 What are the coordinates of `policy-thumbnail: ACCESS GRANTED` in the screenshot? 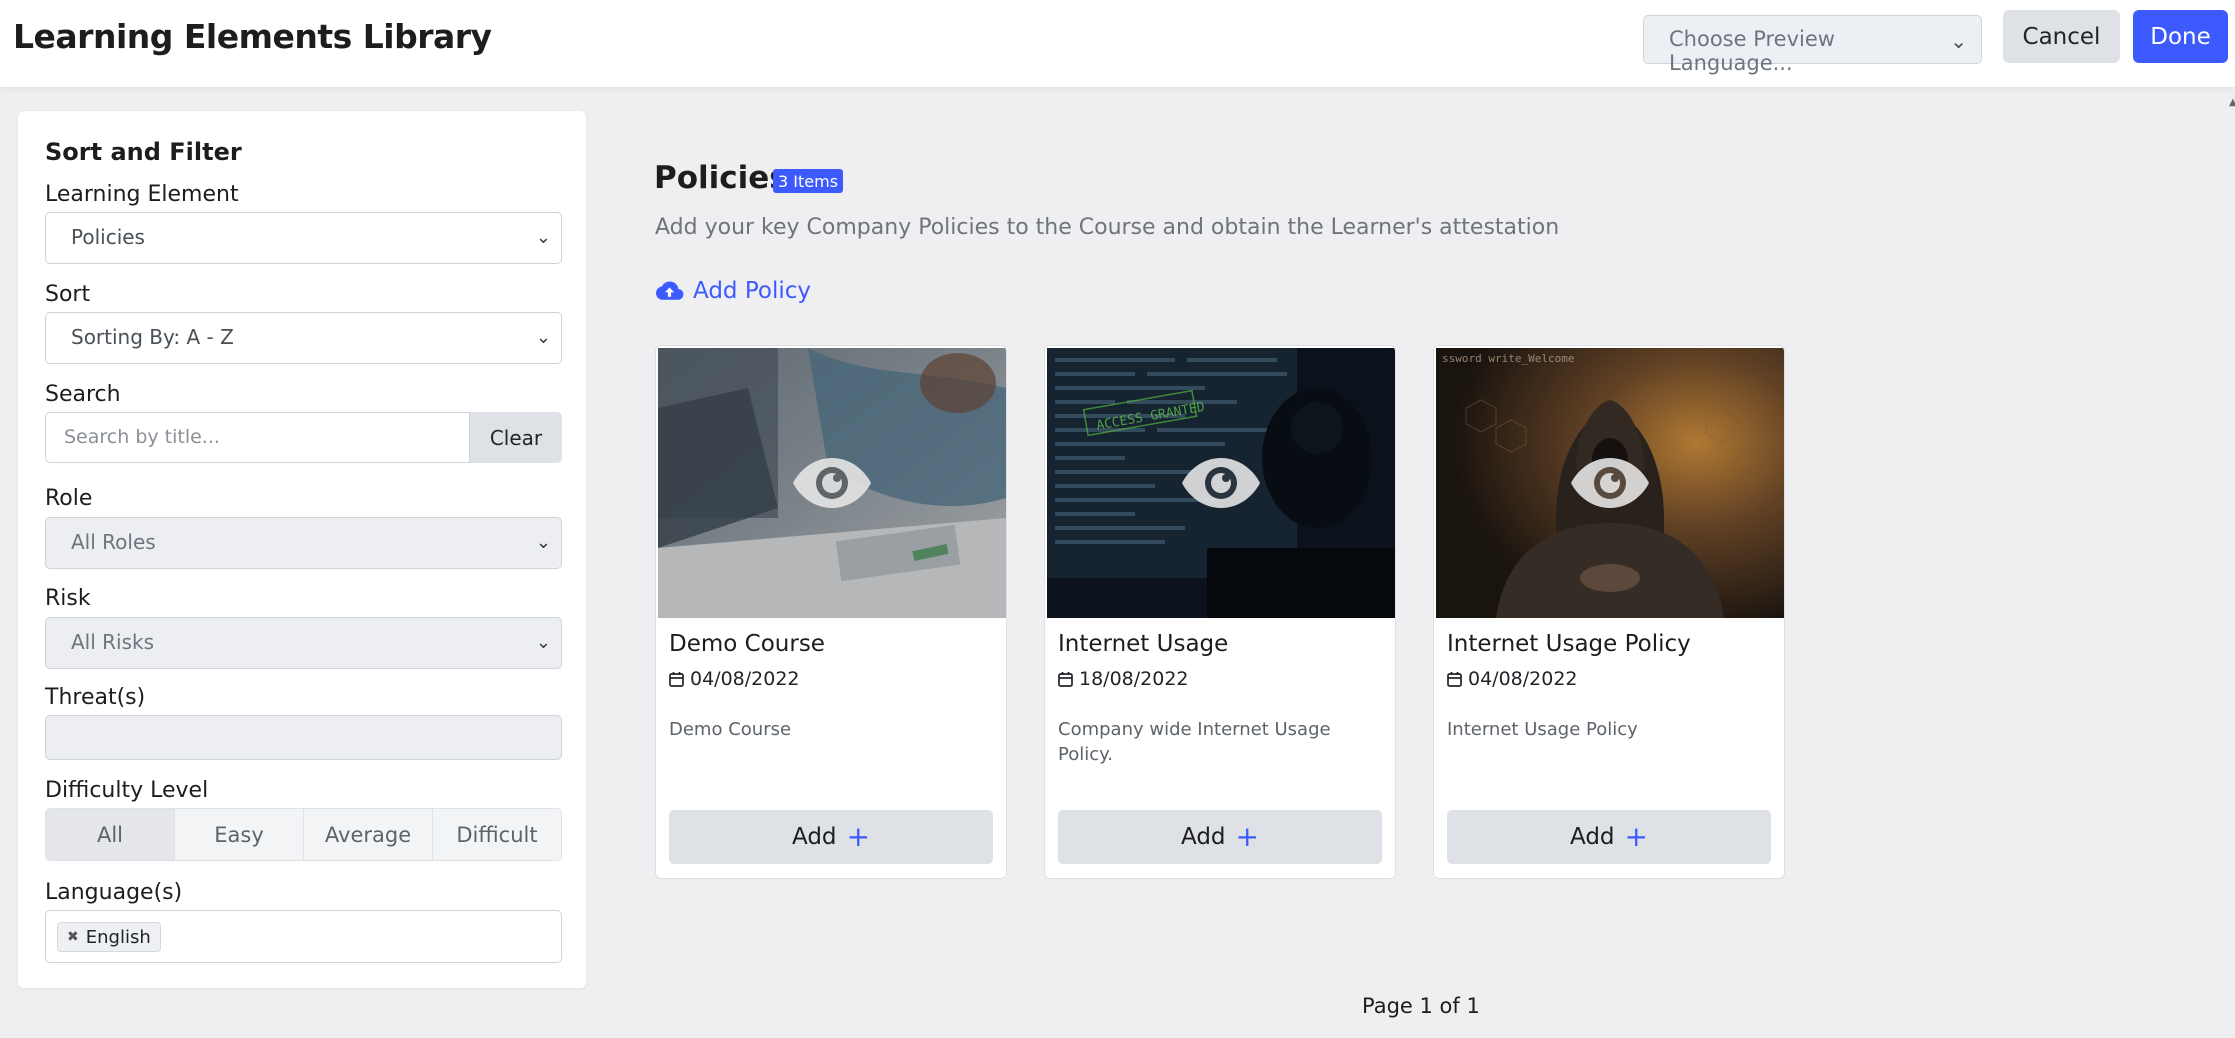 It's located at (1221, 483).